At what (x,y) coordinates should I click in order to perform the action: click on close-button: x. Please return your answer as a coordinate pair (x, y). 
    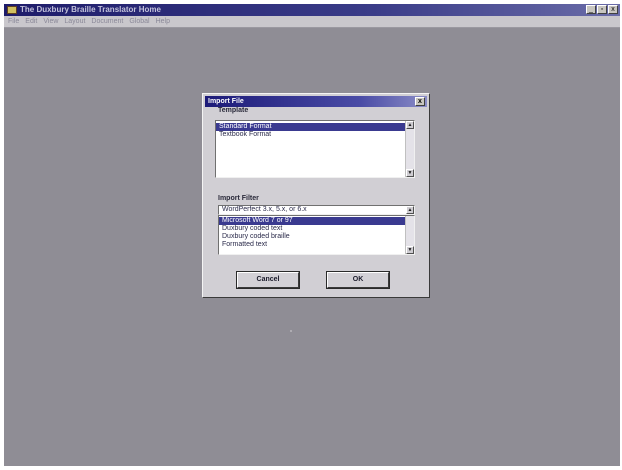
    Looking at the image, I should click on (613, 9).